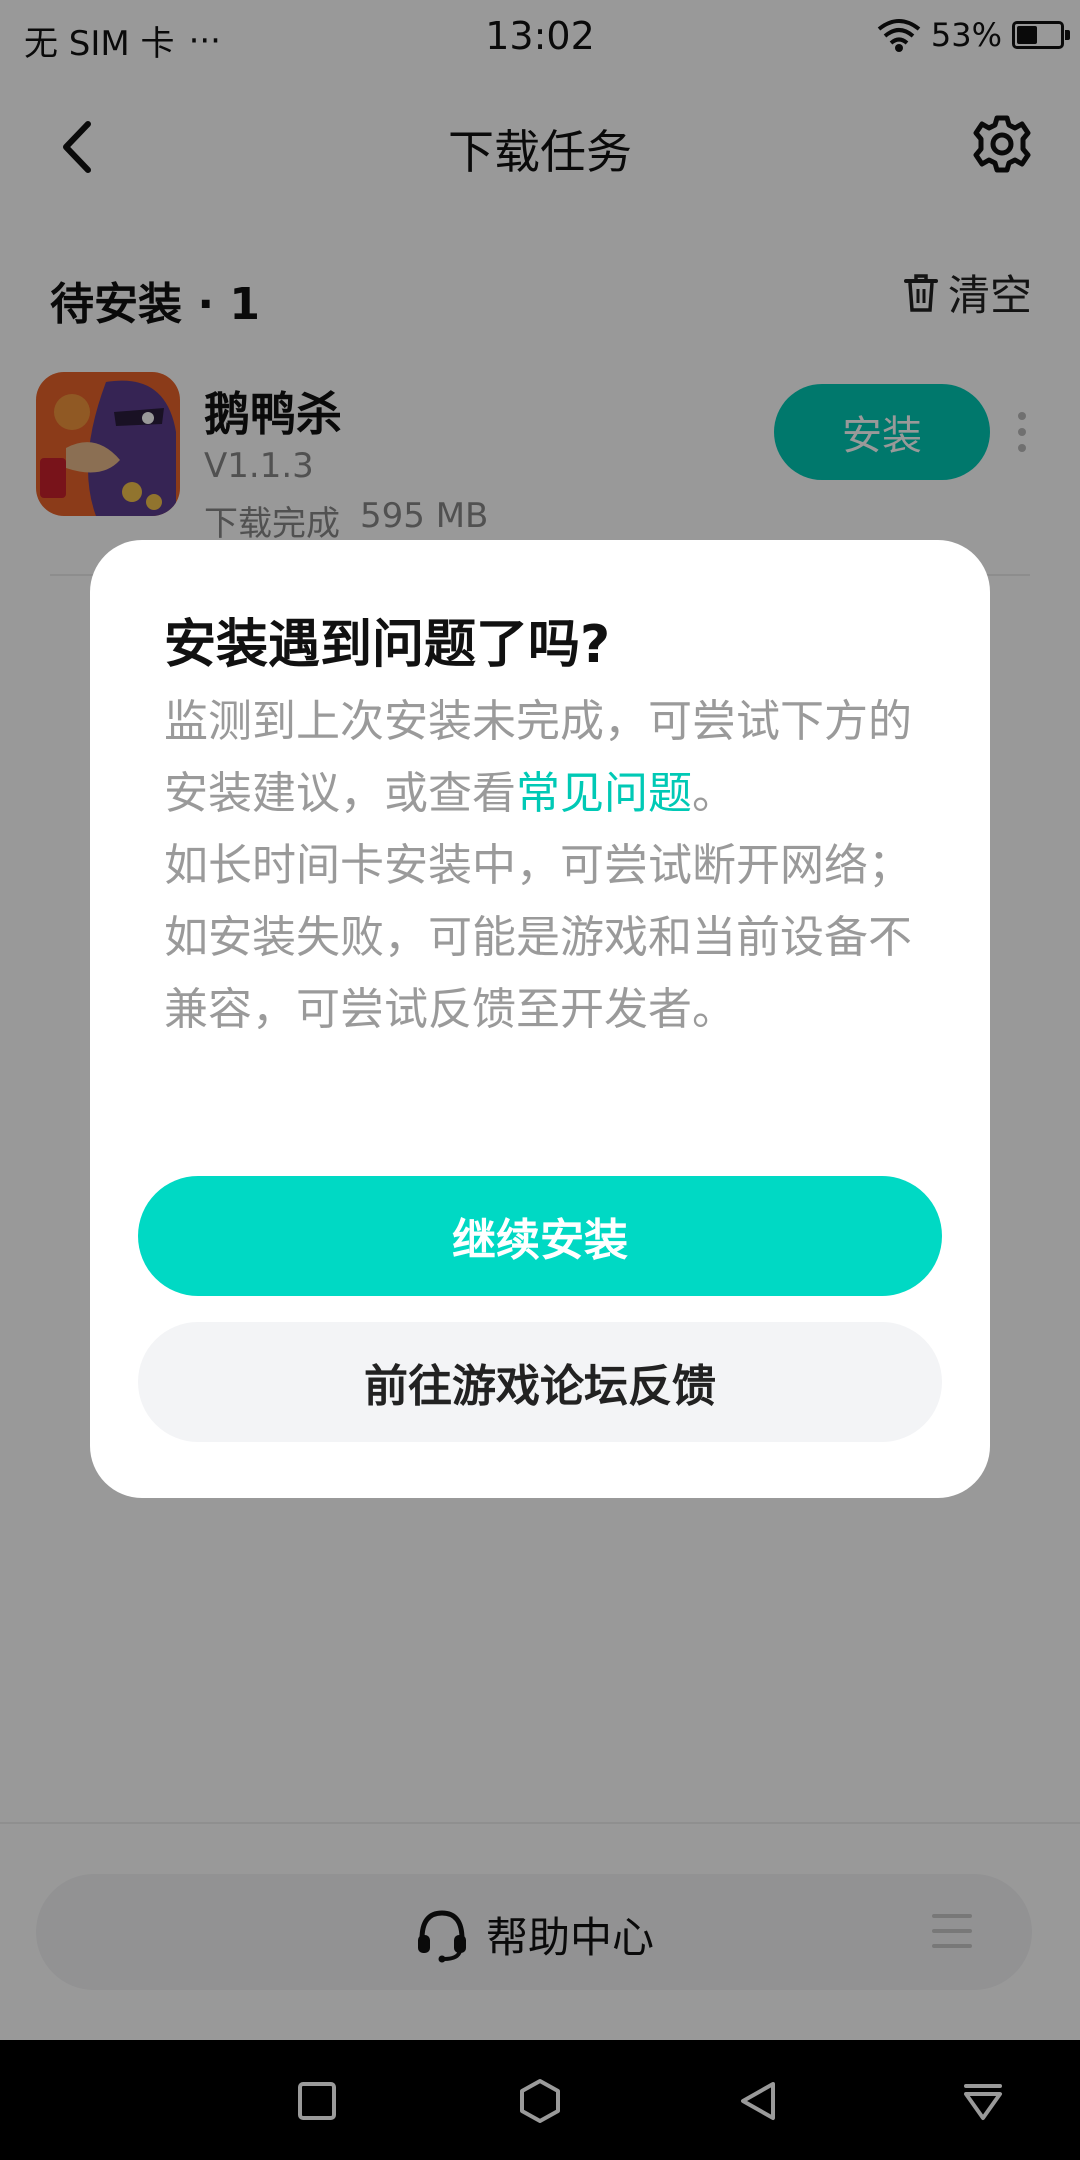 This screenshot has height=2160, width=1080. I want to click on dialog-title: 安装遇到问题了吗?, so click(387, 645).